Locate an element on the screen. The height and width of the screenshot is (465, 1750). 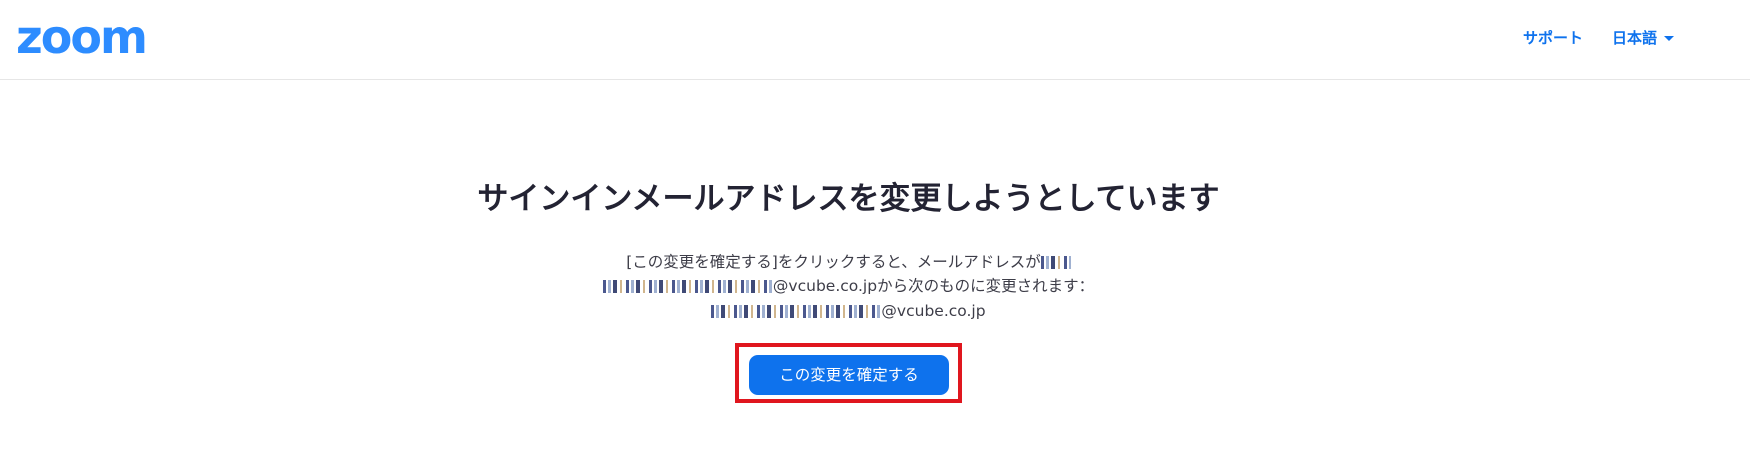
support-link-label: サポート is located at coordinates (1553, 37).